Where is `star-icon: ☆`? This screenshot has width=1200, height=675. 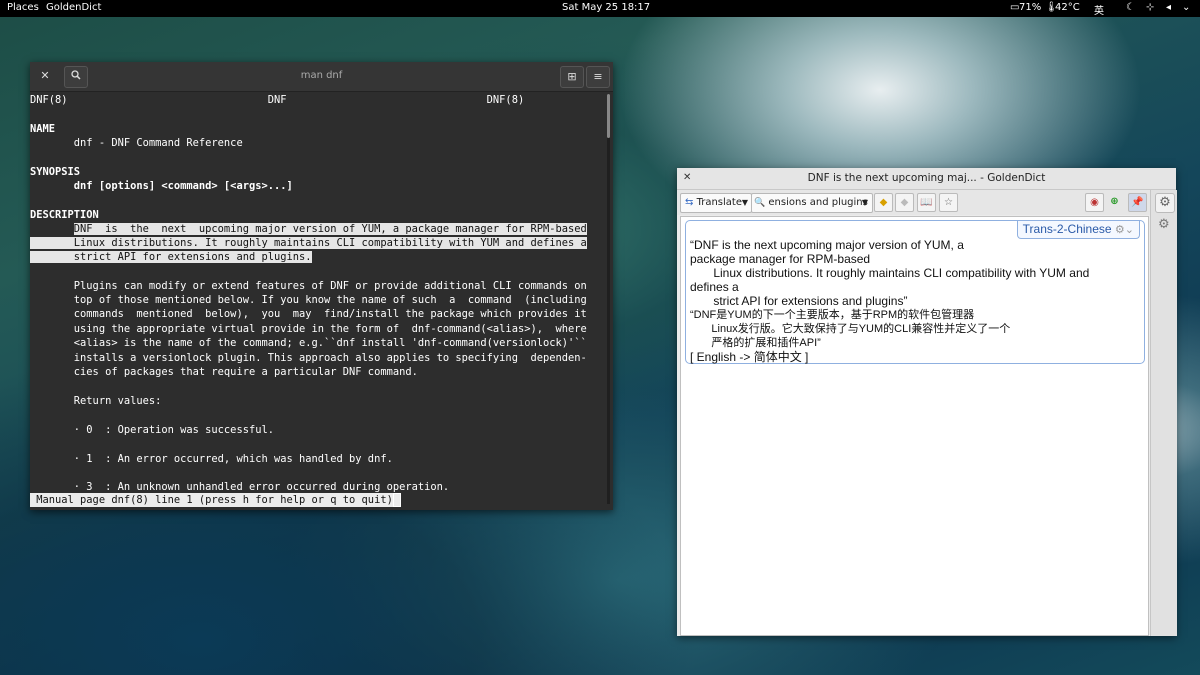
star-icon: ☆ is located at coordinates (948, 202).